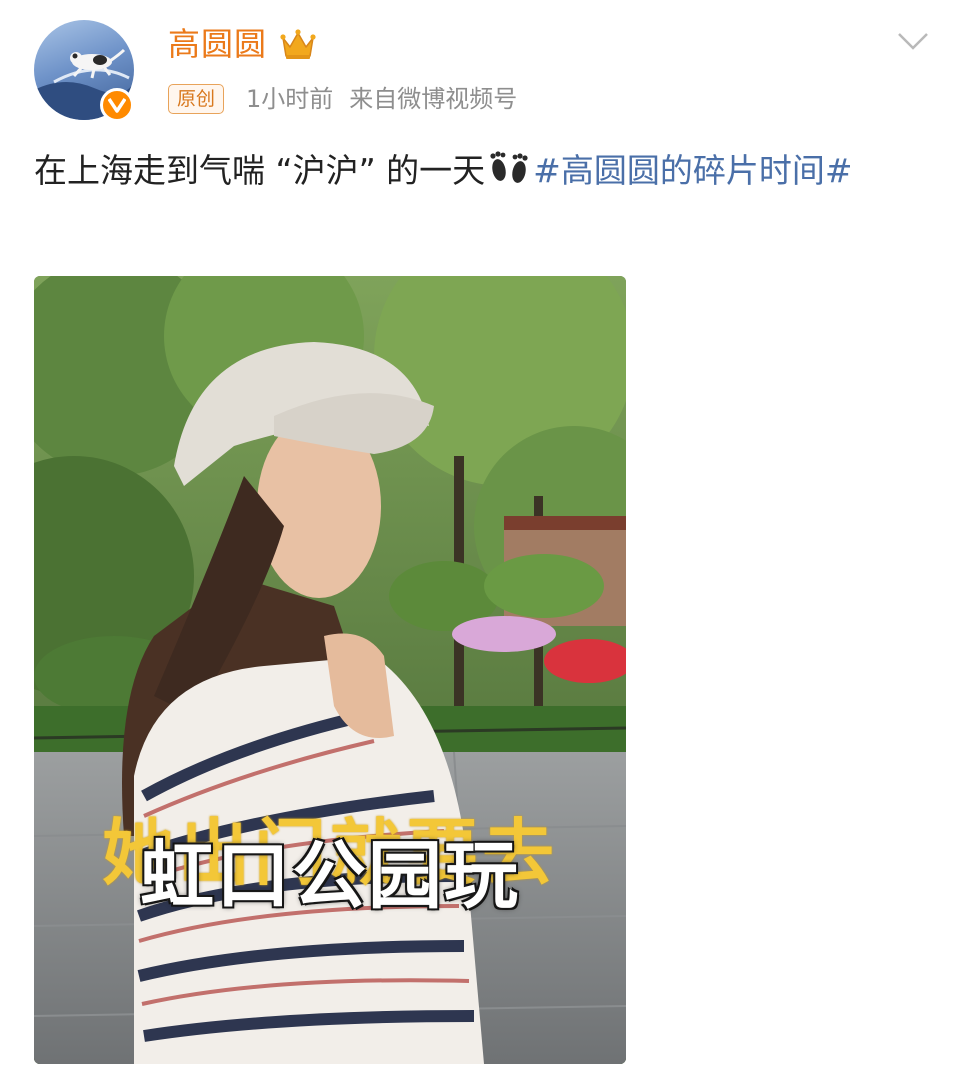 This screenshot has width=960, height=1079. Describe the element at coordinates (509, 175) in the screenshot. I see `footprints-icon` at that location.